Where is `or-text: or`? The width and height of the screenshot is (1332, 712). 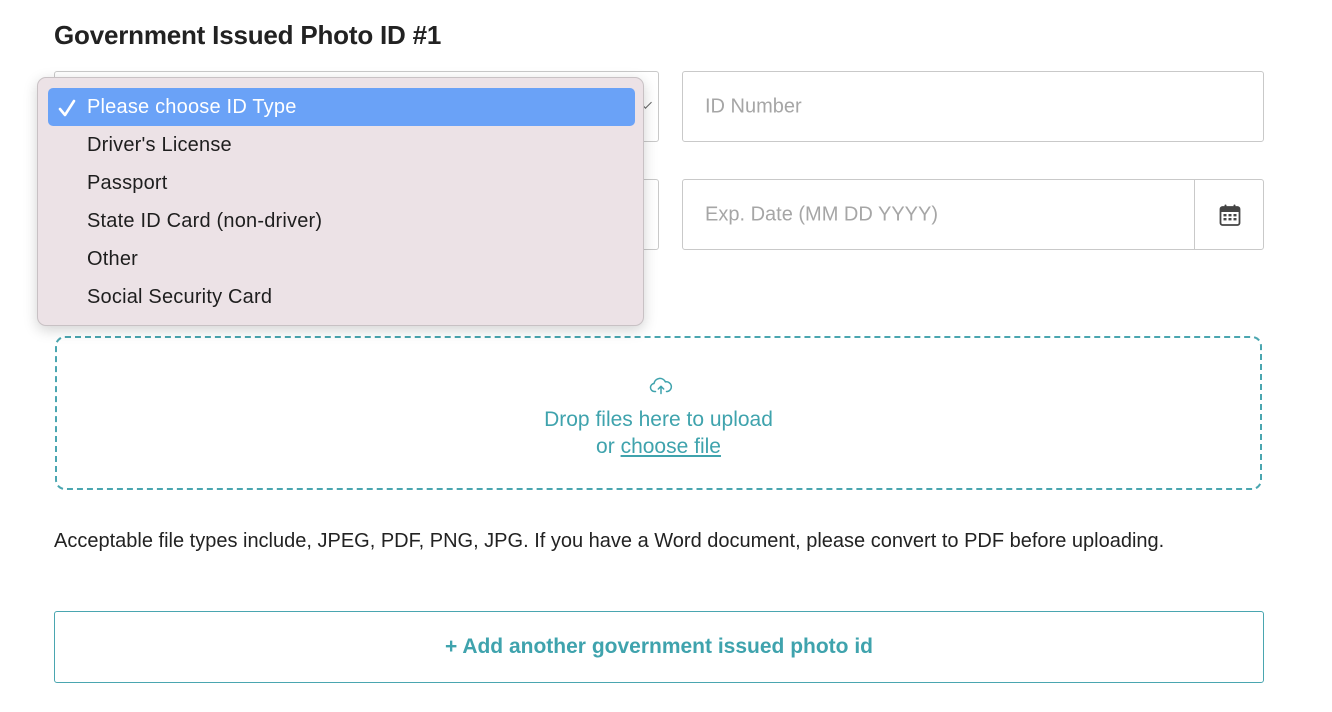 or-text: or is located at coordinates (605, 446).